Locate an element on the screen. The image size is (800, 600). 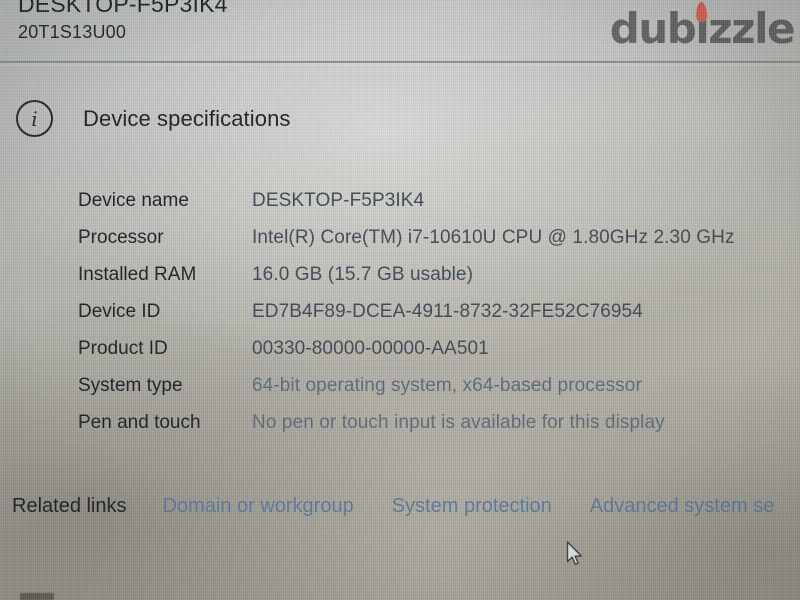
spec-label: Processor is located at coordinates (121, 237).